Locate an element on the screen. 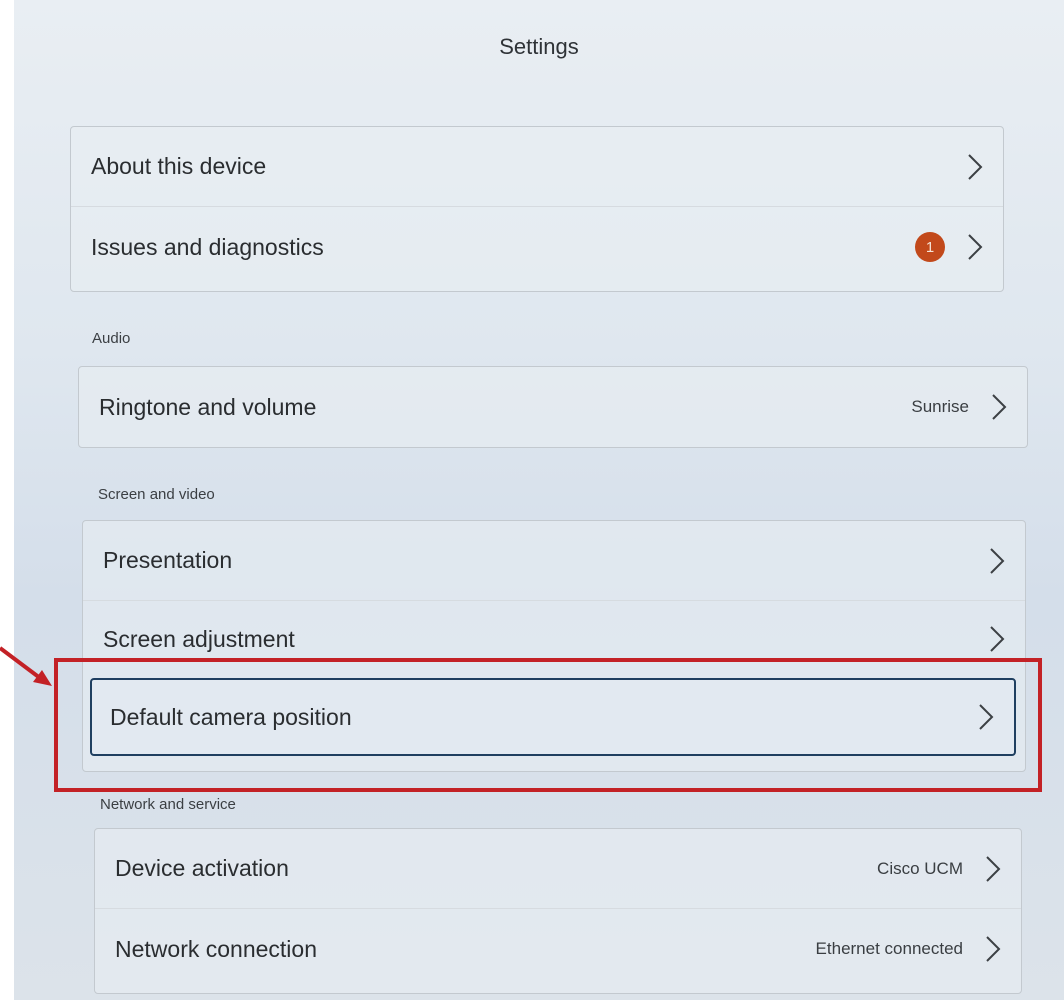 This screenshot has height=1000, width=1064. item-label: Device activation is located at coordinates (202, 868).